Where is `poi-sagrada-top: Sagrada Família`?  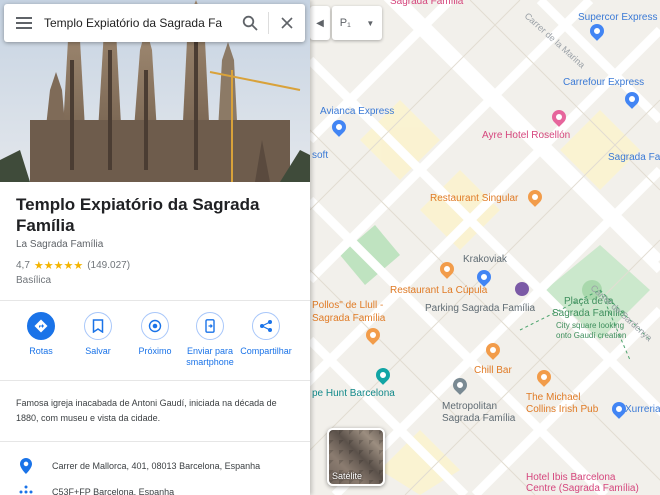
poi-sagrada-top: Sagrada Família is located at coordinates (426, 4).